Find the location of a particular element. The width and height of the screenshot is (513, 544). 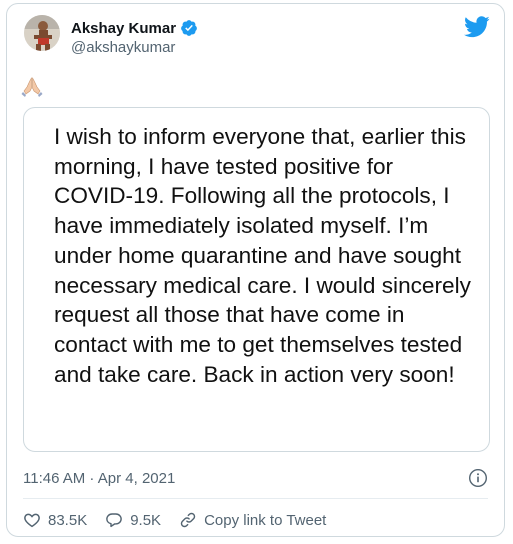

like-count: 83.5K is located at coordinates (68, 520).